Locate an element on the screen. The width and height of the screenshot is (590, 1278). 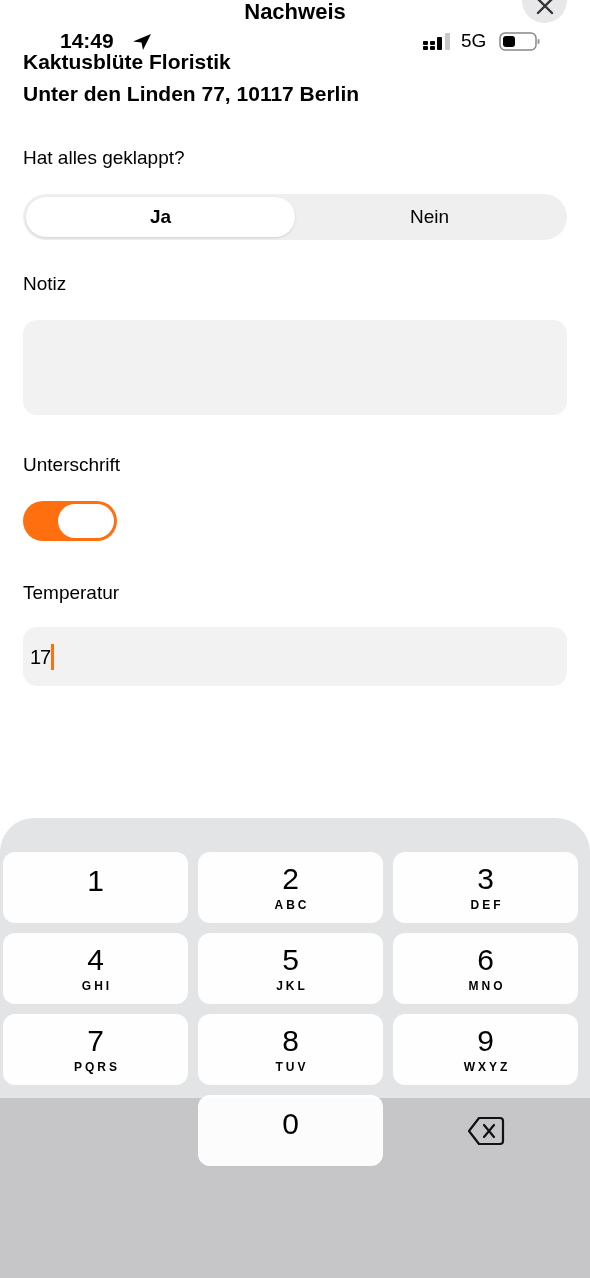
field-label: Temperatur is located at coordinates (71, 593).